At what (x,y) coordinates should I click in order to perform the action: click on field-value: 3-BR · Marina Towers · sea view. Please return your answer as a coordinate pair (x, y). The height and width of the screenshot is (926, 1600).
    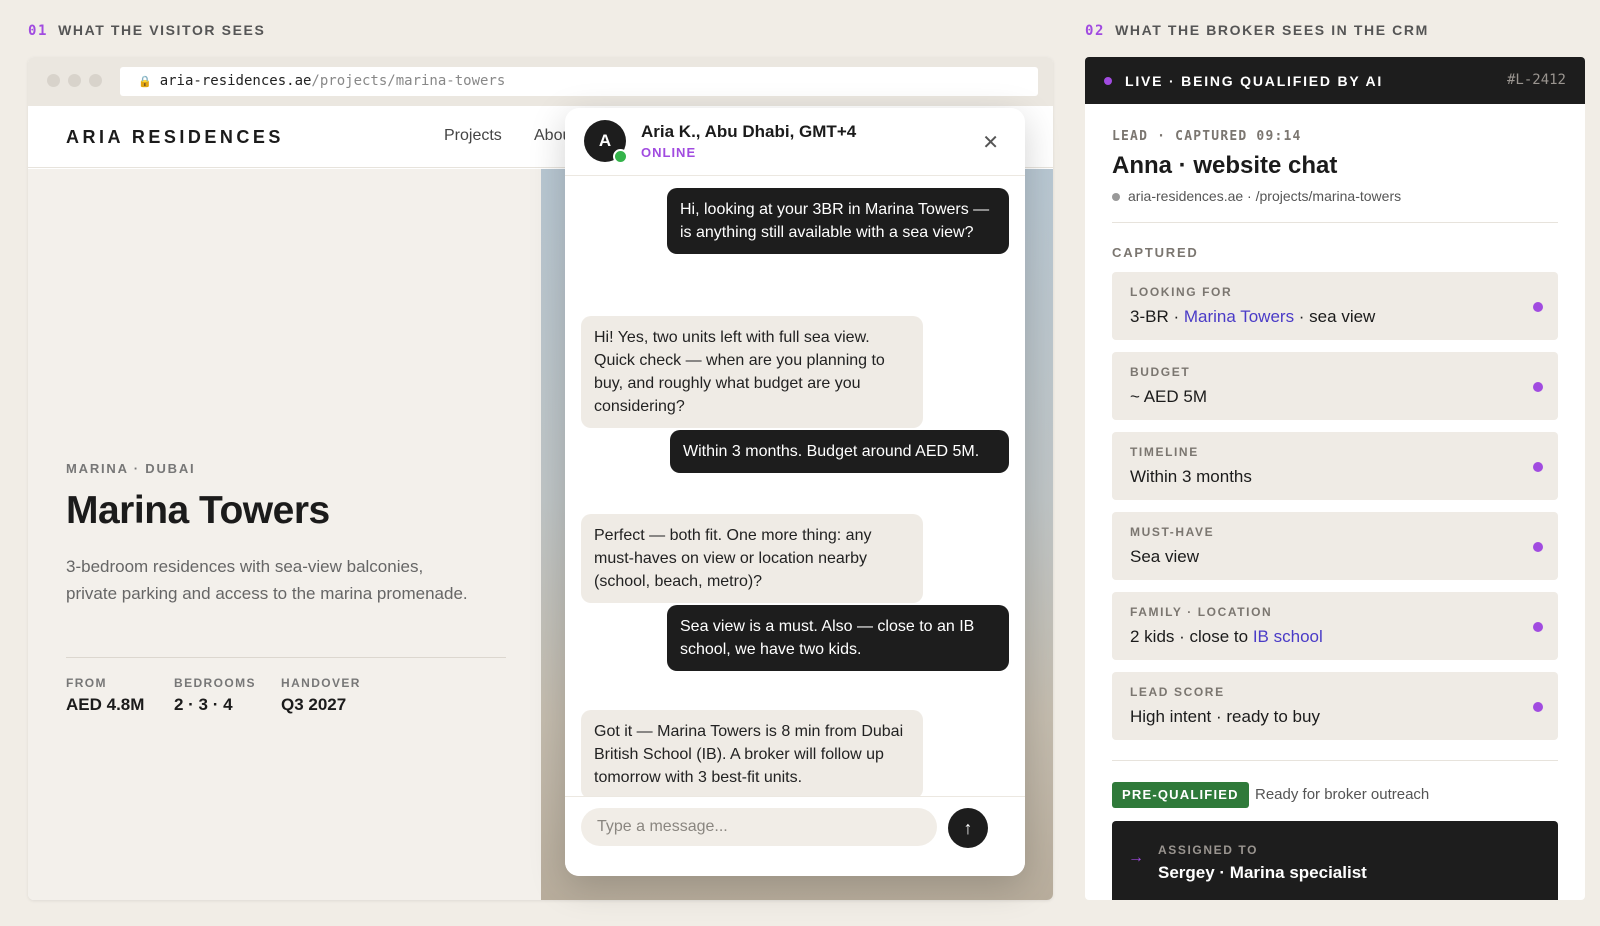
    Looking at the image, I should click on (1252, 317).